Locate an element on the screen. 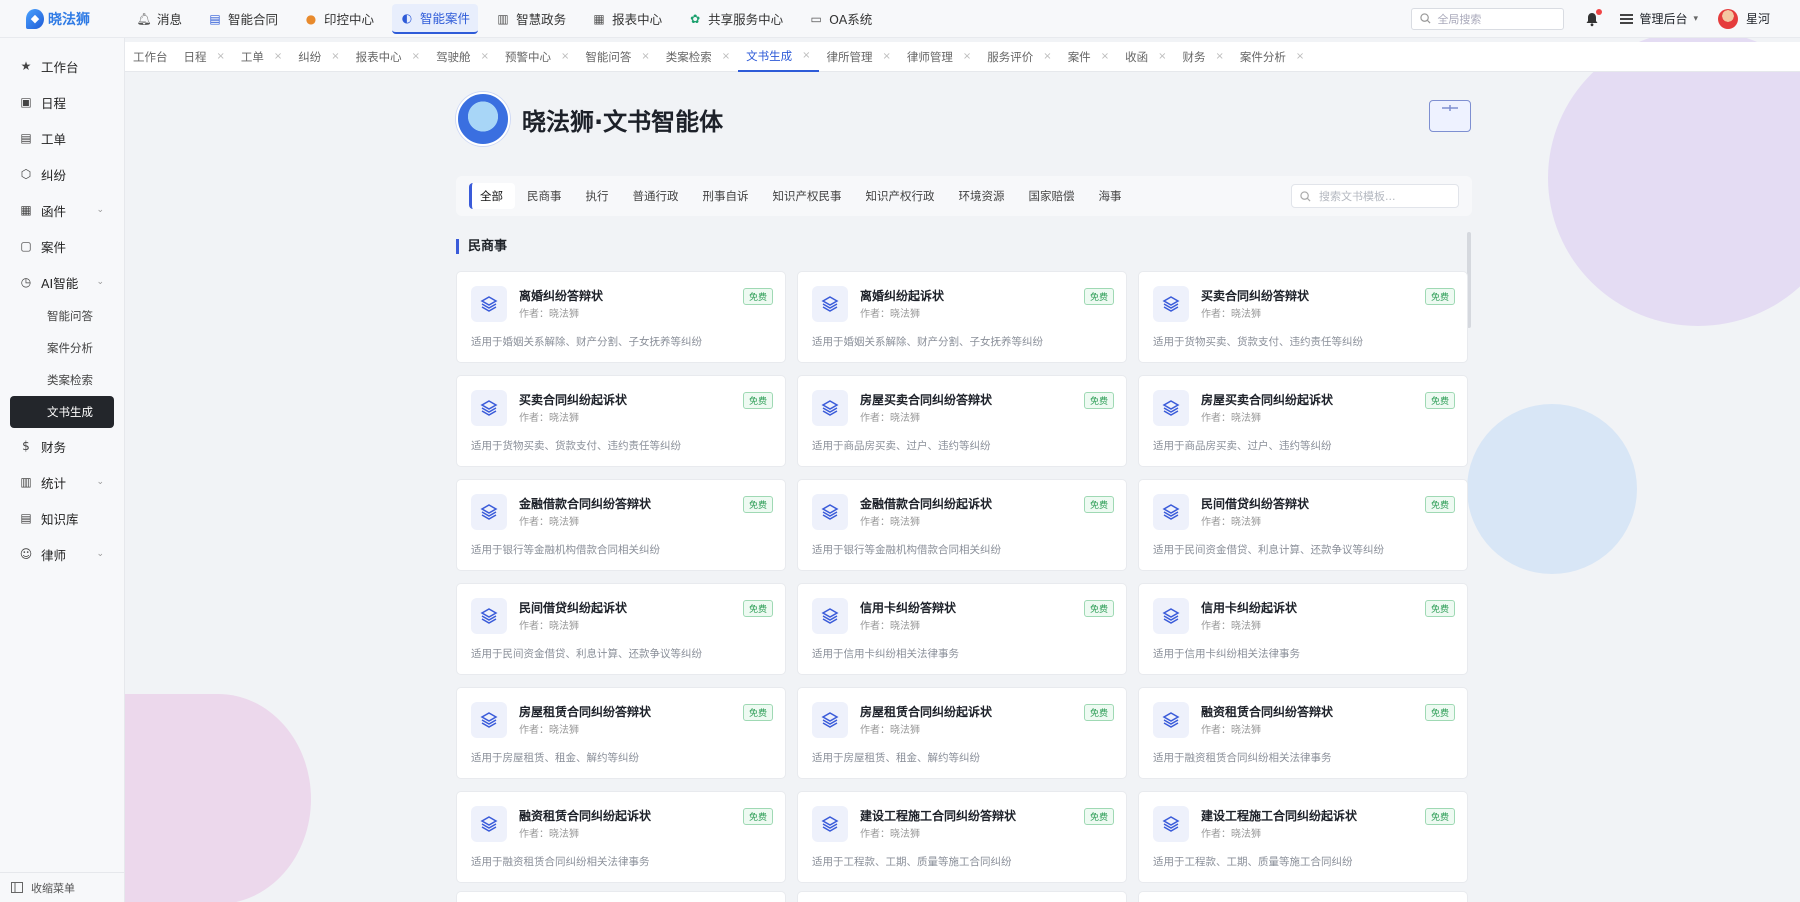 This screenshot has height=902, width=1800. top-nav-item: ✿ 共享服务中心 is located at coordinates (735, 19).